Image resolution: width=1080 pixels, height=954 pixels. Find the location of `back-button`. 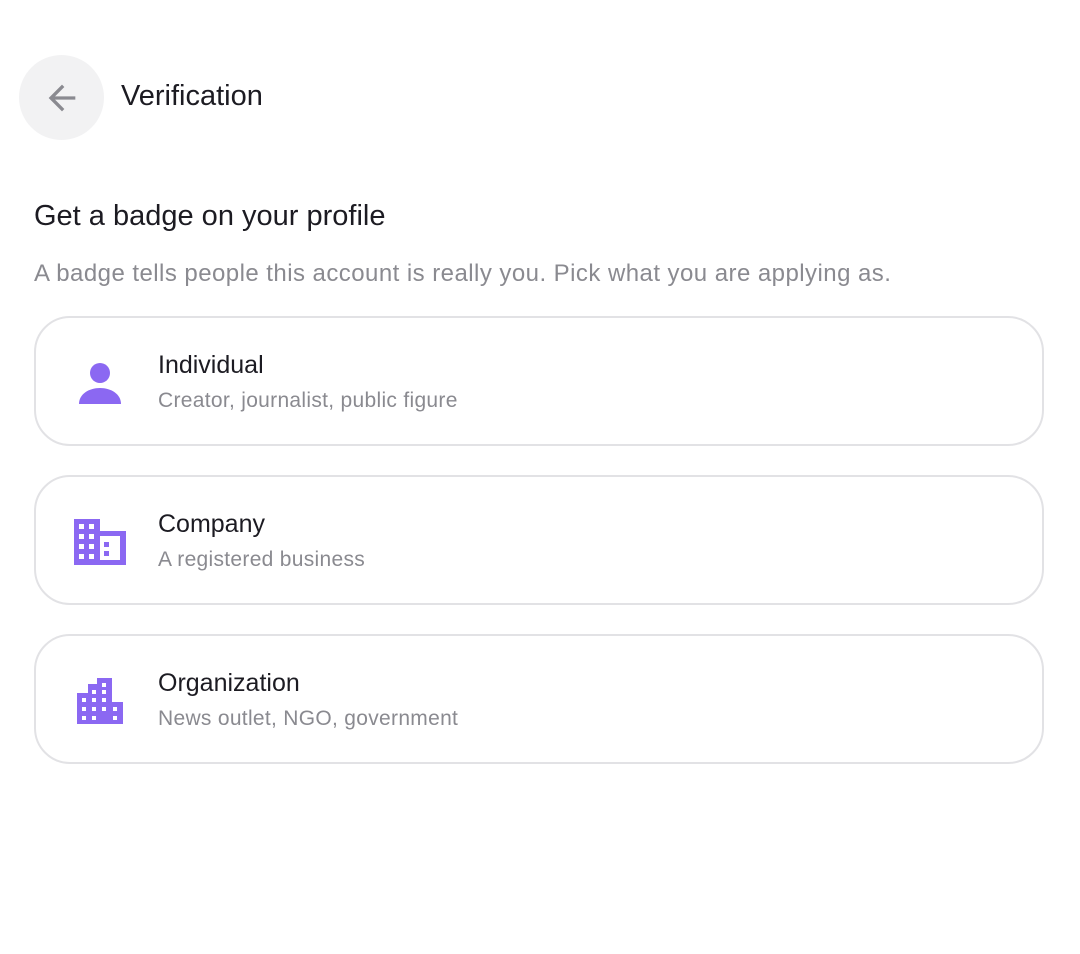

back-button is located at coordinates (61, 97).